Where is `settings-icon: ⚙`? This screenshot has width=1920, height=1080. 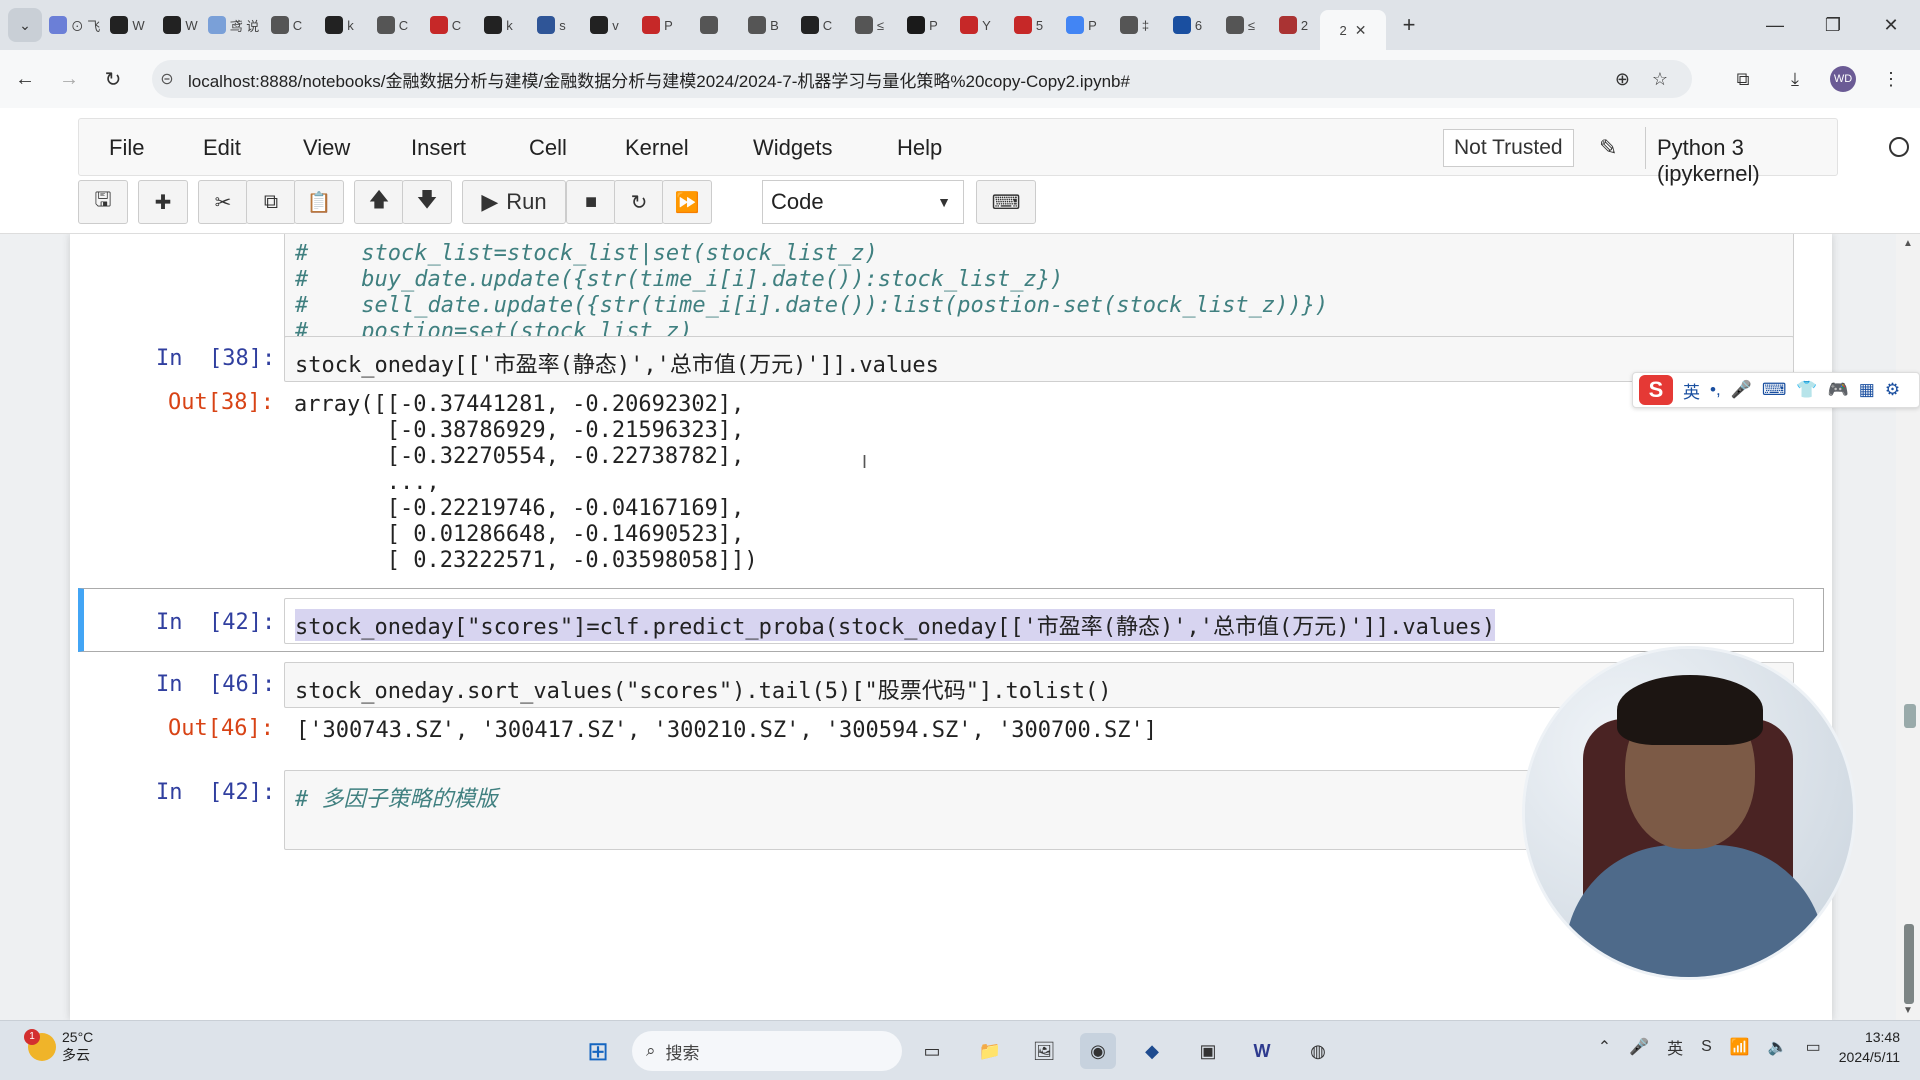 settings-icon: ⚙ is located at coordinates (1892, 390).